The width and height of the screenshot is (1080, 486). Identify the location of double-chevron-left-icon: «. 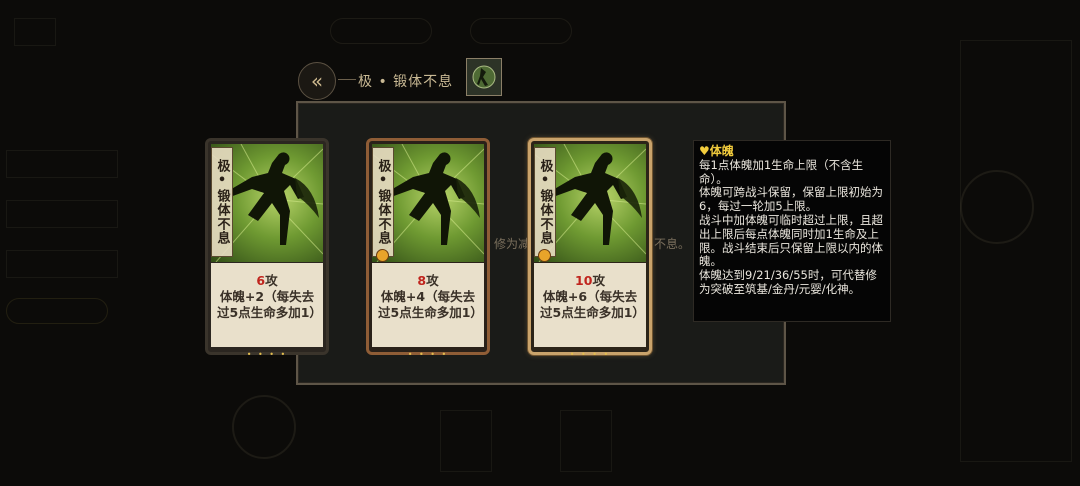
(317, 81).